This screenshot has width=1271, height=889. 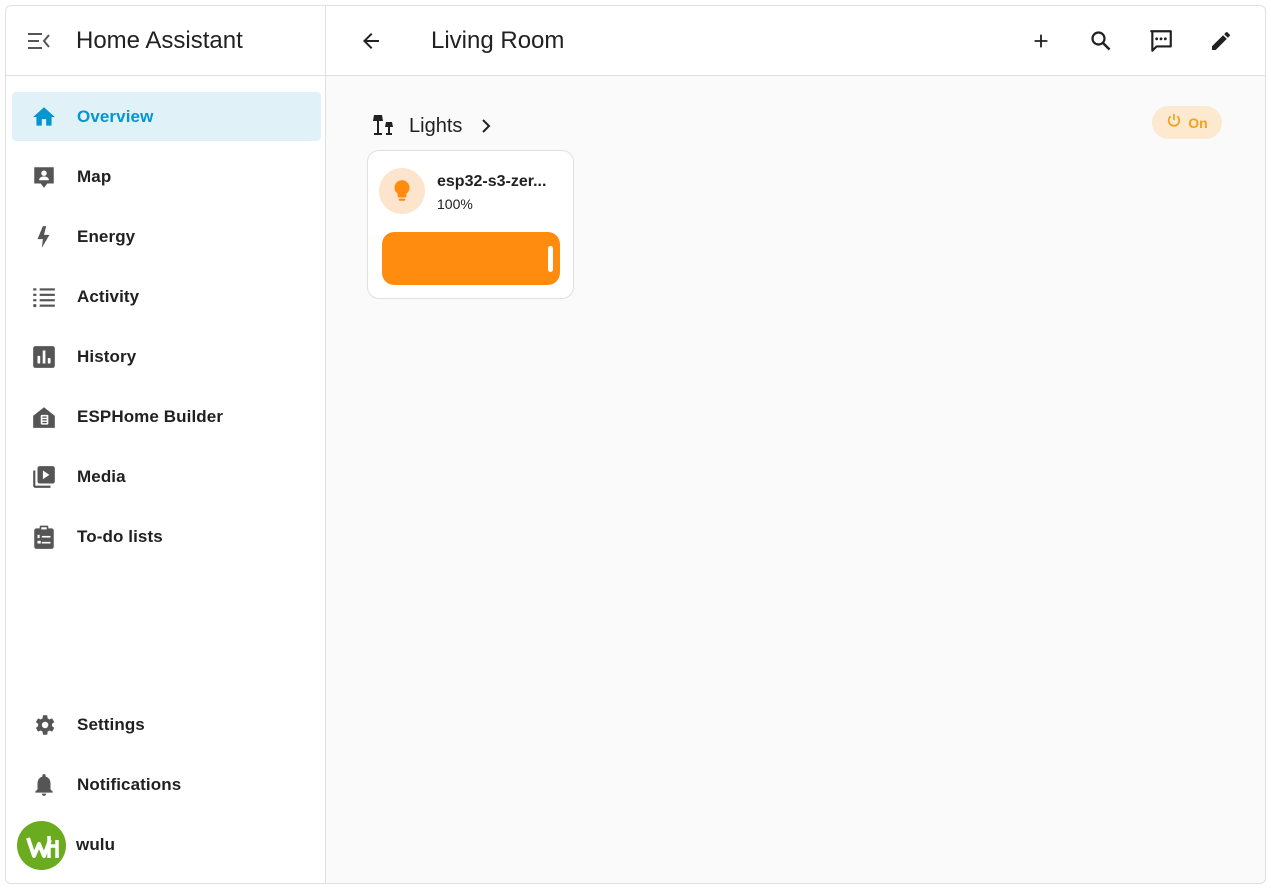 What do you see at coordinates (129, 784) in the screenshot?
I see `sidebar-item-label: Notifications` at bounding box center [129, 784].